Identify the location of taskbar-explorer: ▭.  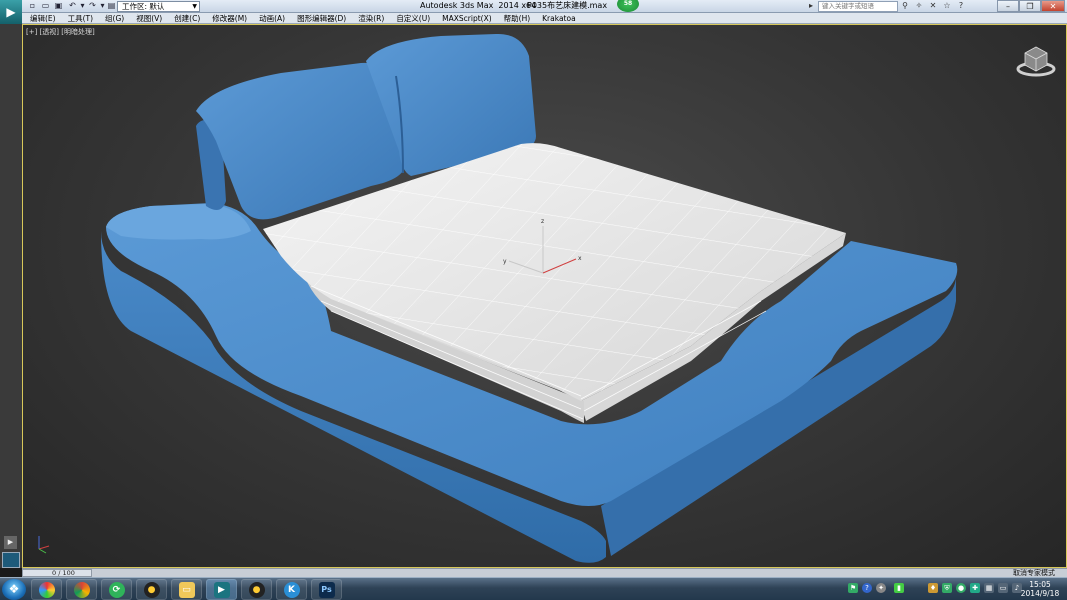
(186, 589).